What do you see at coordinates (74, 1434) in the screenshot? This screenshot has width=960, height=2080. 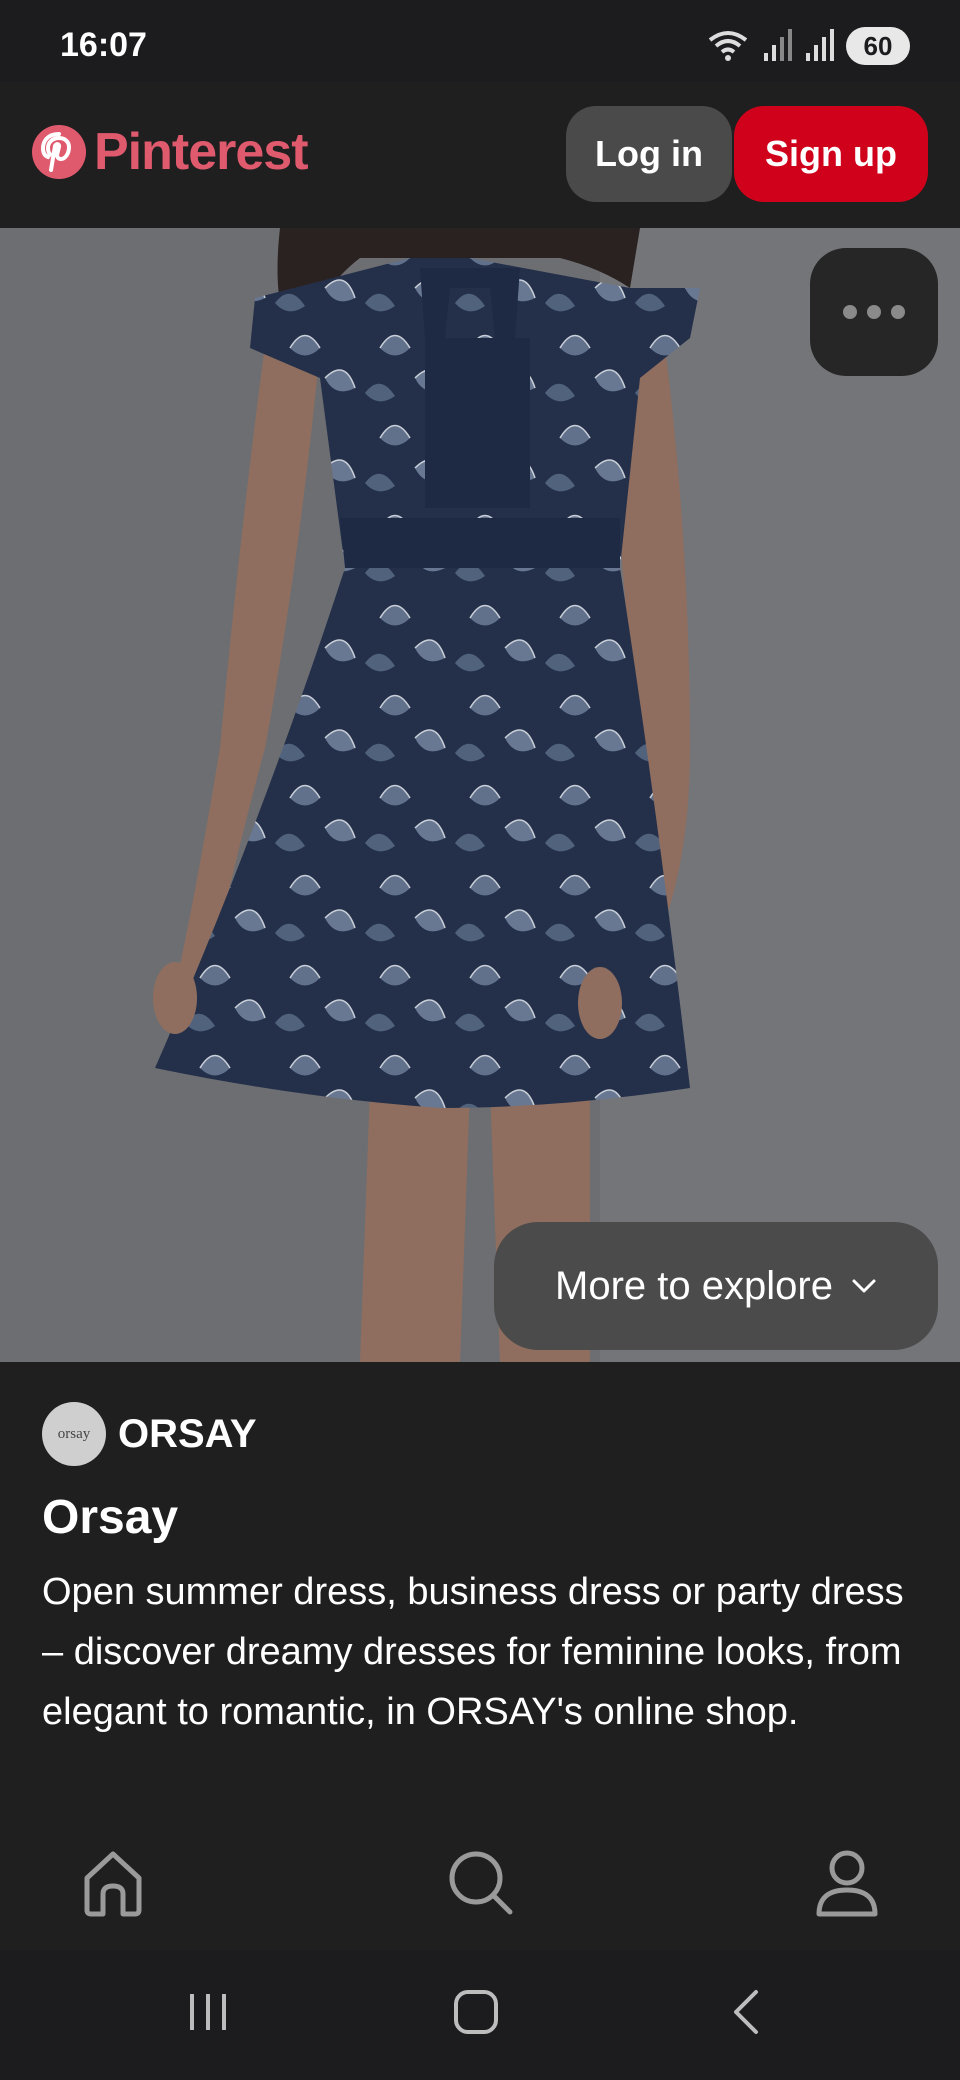 I see `creator-avatar: orsay` at bounding box center [74, 1434].